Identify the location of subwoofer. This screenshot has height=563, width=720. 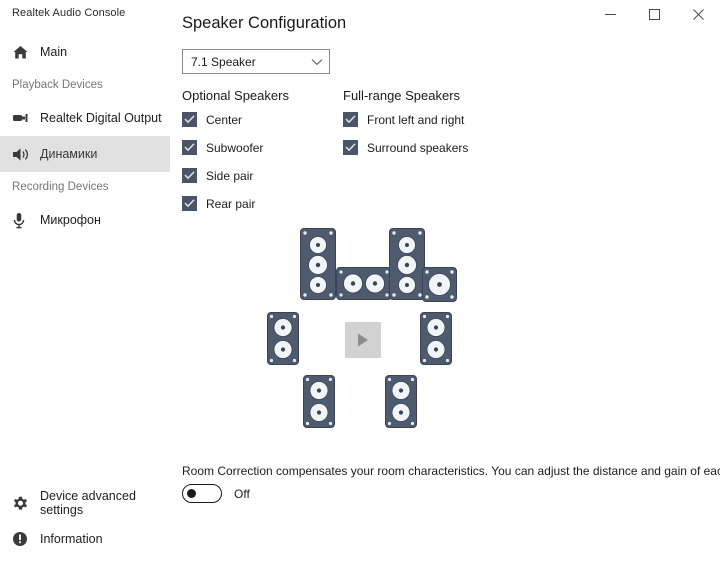
(439, 284).